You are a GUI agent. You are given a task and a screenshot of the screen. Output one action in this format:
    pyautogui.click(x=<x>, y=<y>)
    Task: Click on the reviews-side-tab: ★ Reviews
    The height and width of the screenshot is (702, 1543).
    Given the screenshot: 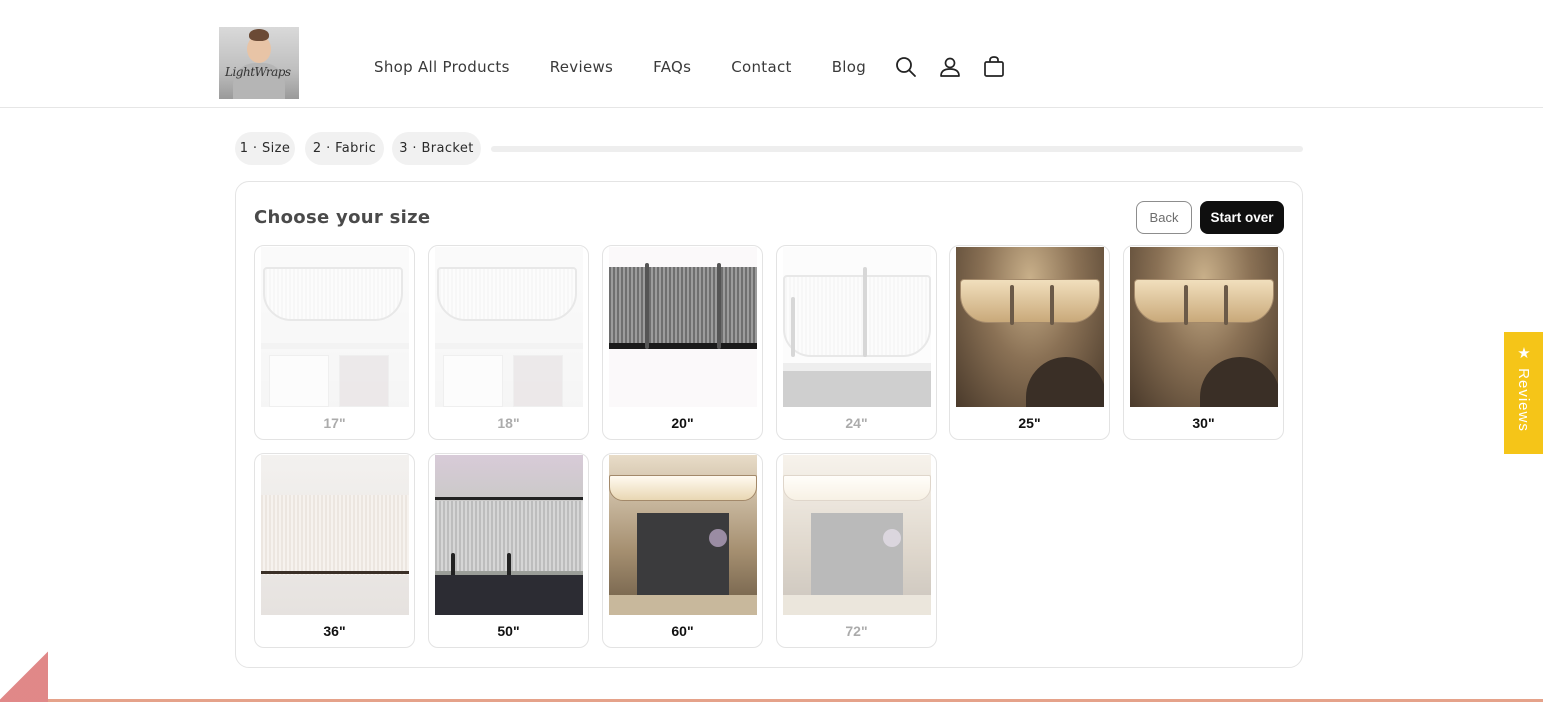 What is the action you would take?
    pyautogui.click(x=1523, y=393)
    